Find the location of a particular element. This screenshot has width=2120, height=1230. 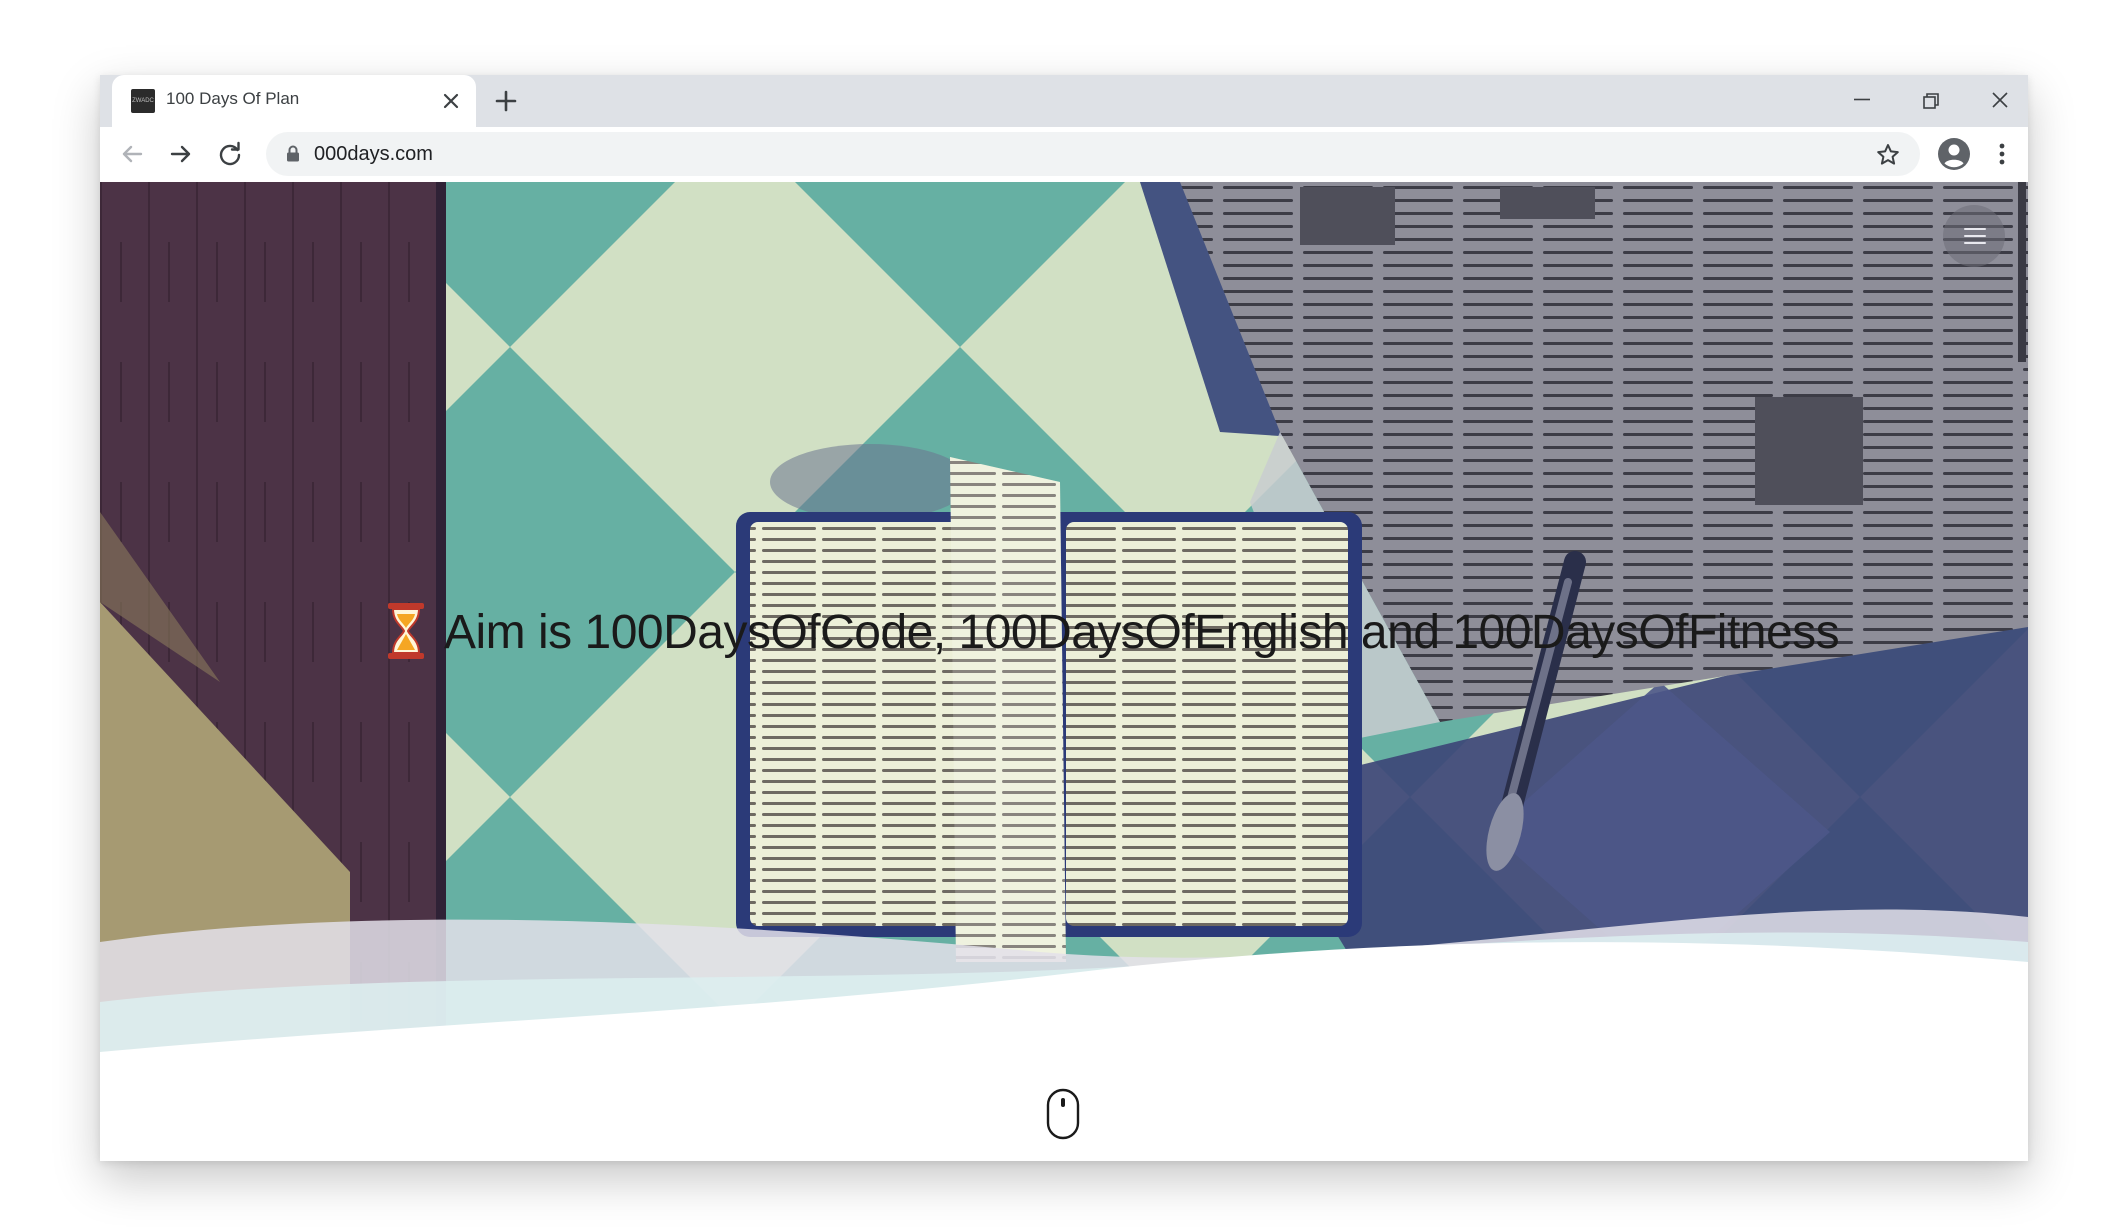

scrollbar-thumb is located at coordinates (2022, 272).